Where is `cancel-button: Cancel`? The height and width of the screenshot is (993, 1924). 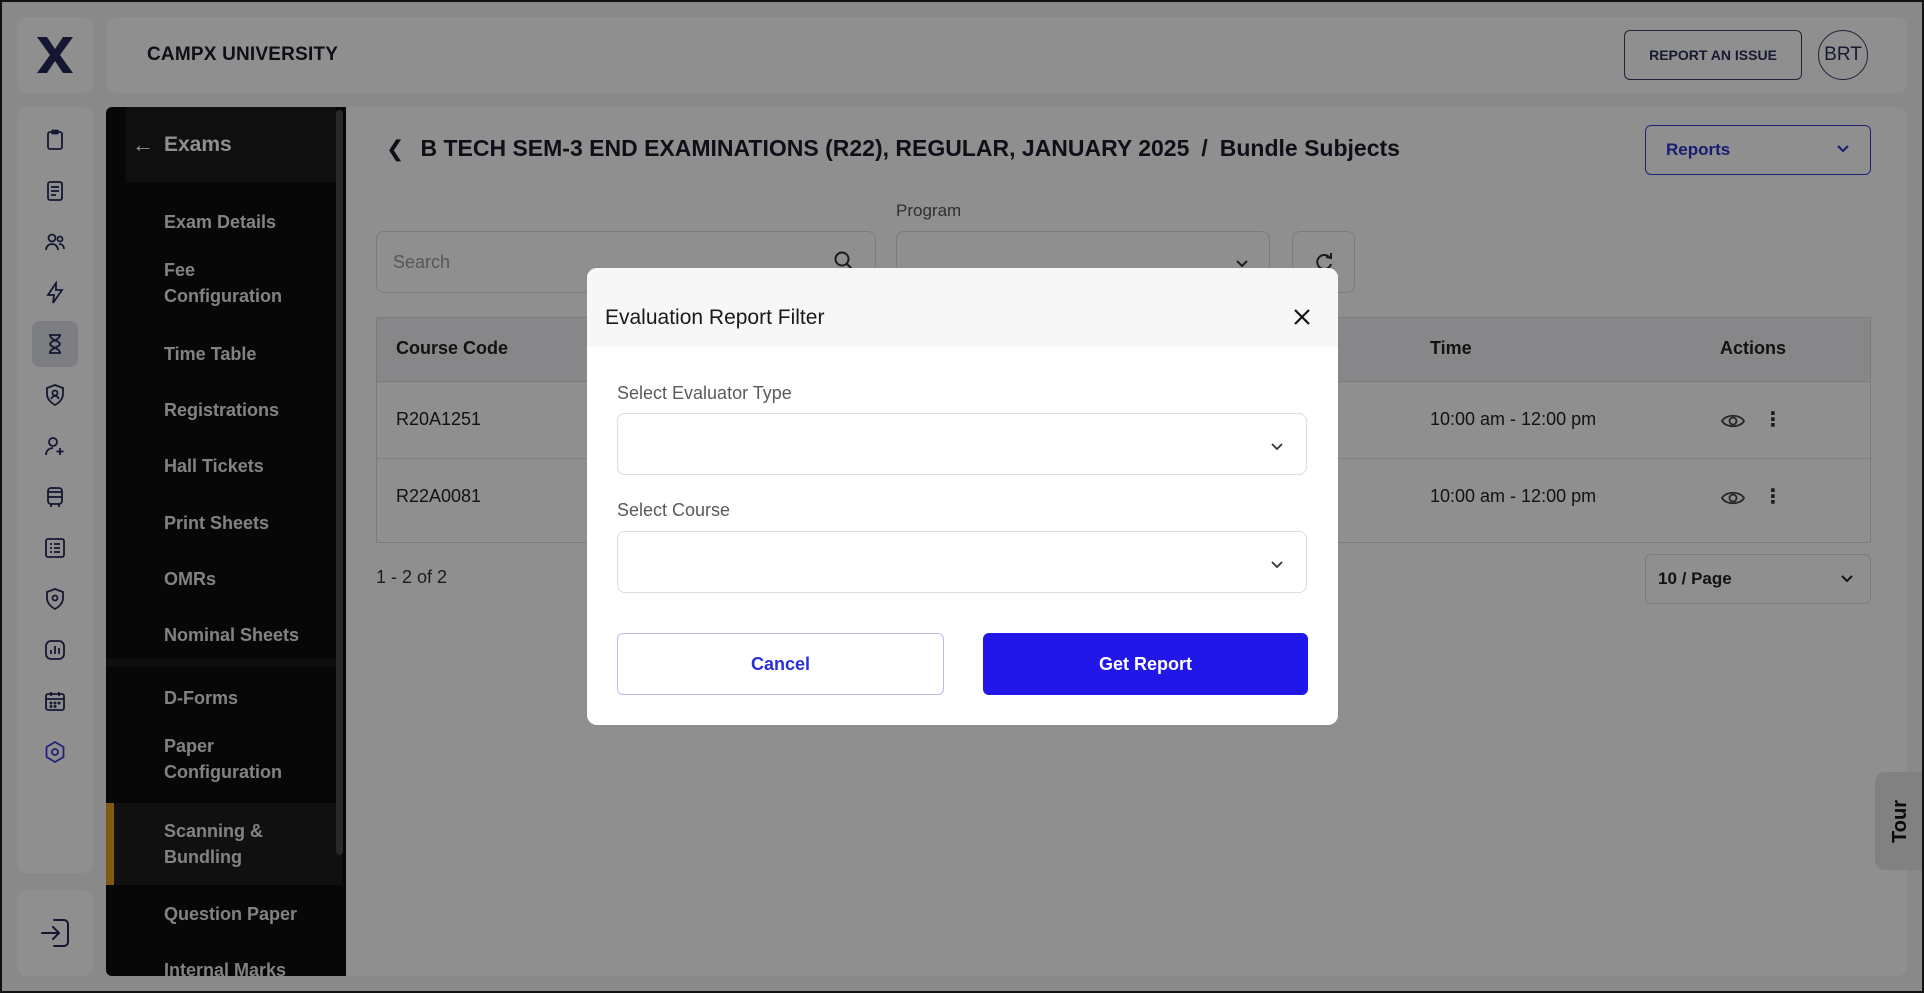
cancel-button: Cancel is located at coordinates (780, 664).